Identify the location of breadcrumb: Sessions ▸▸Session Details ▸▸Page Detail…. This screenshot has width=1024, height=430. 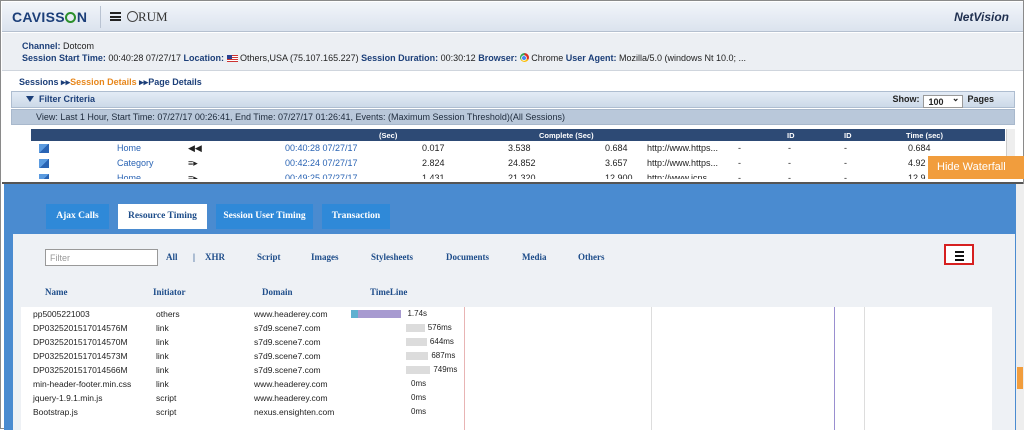
(513, 82).